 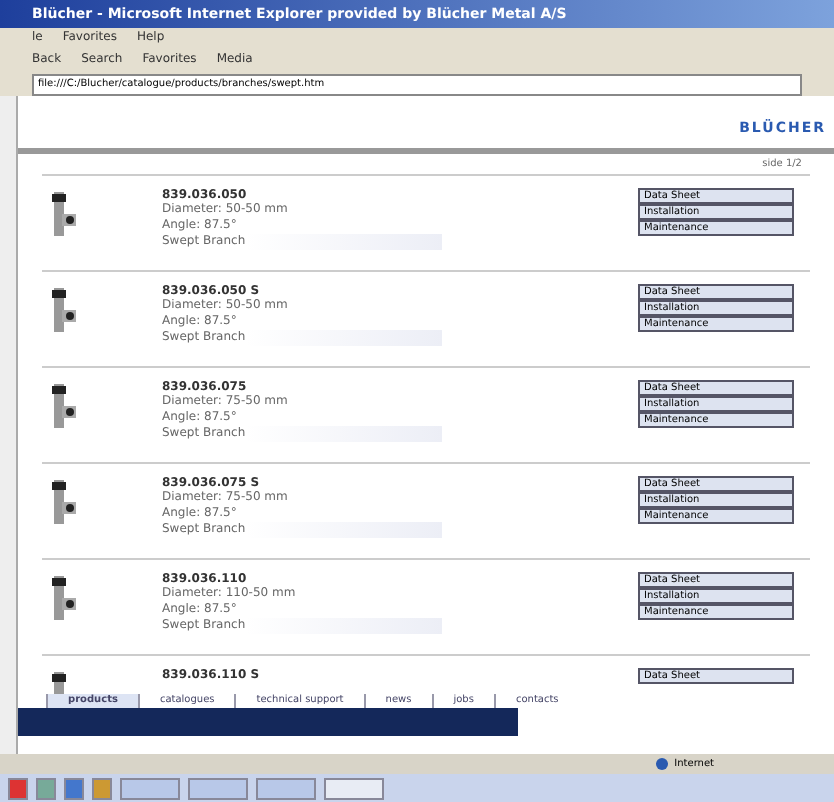 What do you see at coordinates (662, 764) in the screenshot?
I see `globe-icon` at bounding box center [662, 764].